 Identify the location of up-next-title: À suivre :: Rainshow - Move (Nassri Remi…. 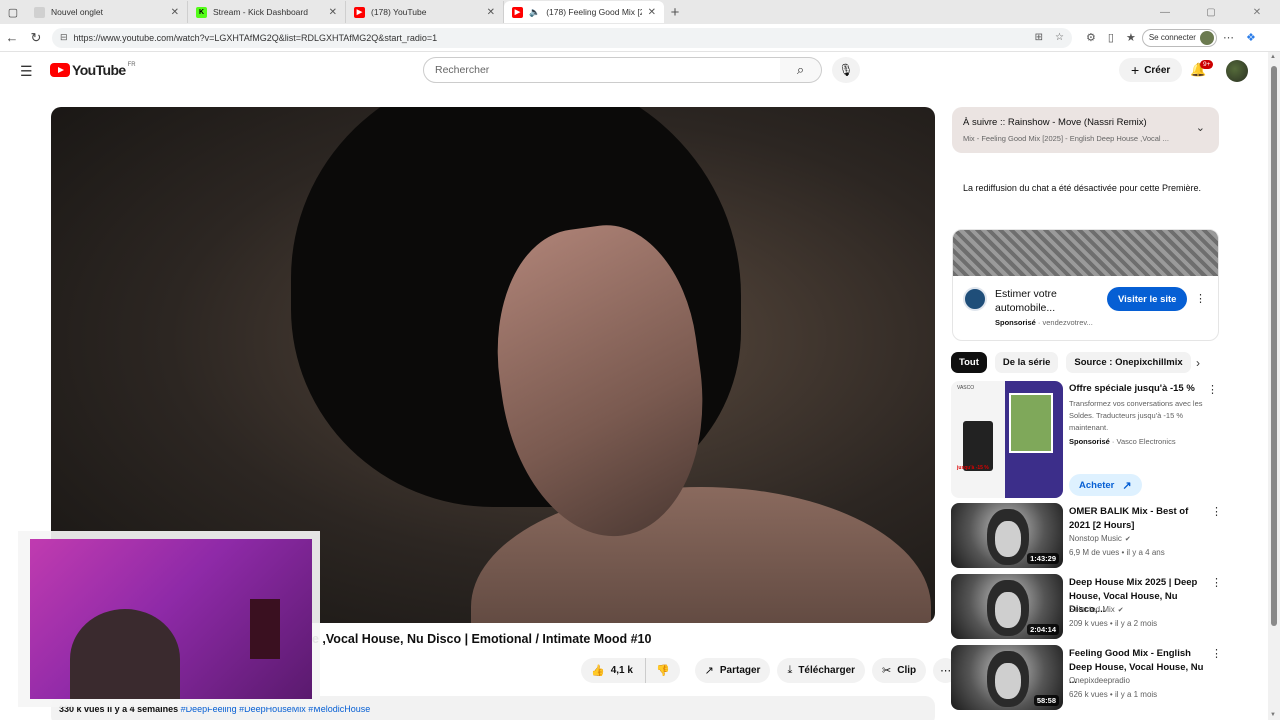
(1055, 122).